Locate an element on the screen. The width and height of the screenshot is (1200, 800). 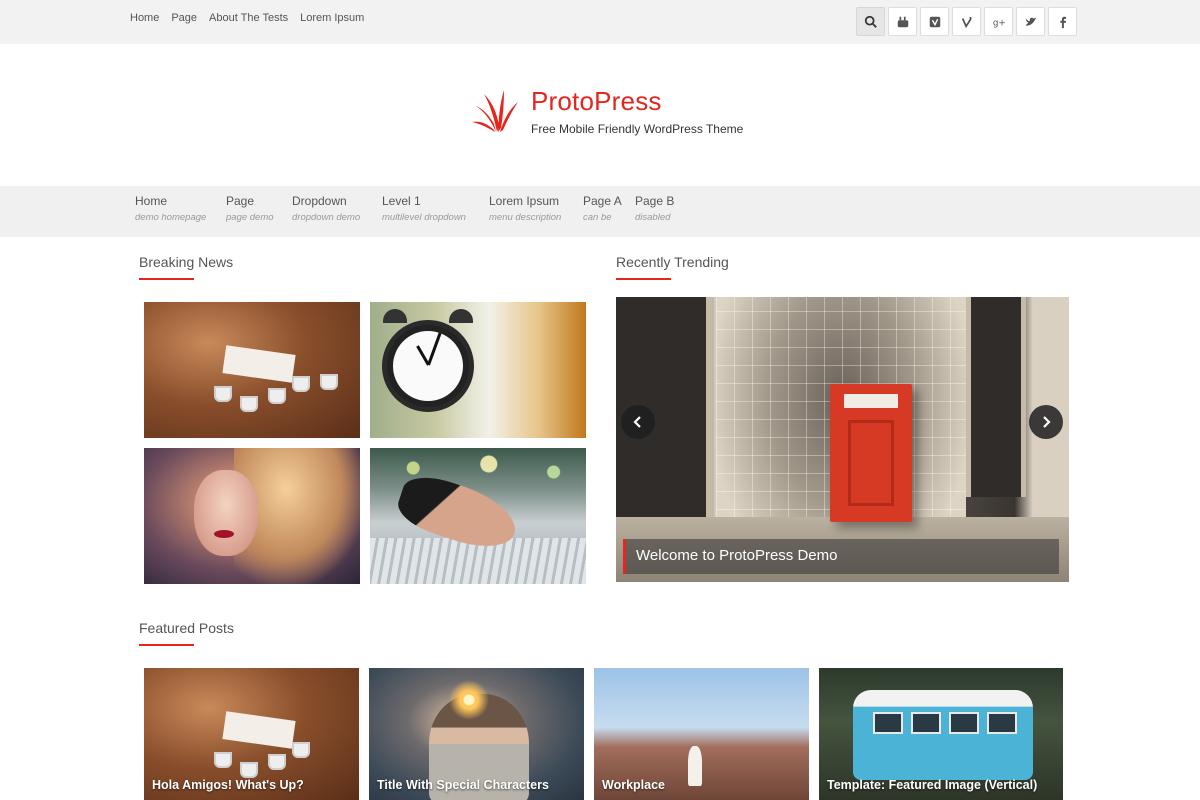
site-tagline: Free Mobile Friendly WordPress Theme is located at coordinates (637, 129).